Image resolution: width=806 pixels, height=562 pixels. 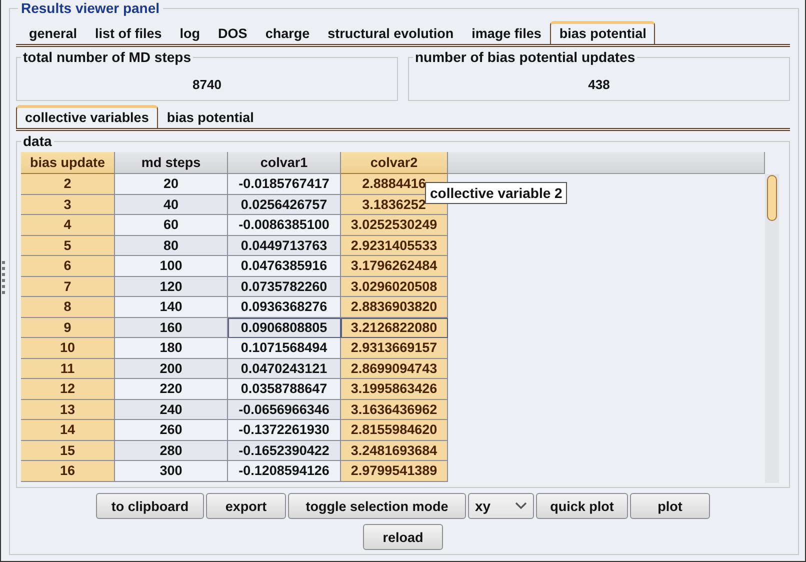 What do you see at coordinates (582, 506) in the screenshot?
I see `action-button: quick plot` at bounding box center [582, 506].